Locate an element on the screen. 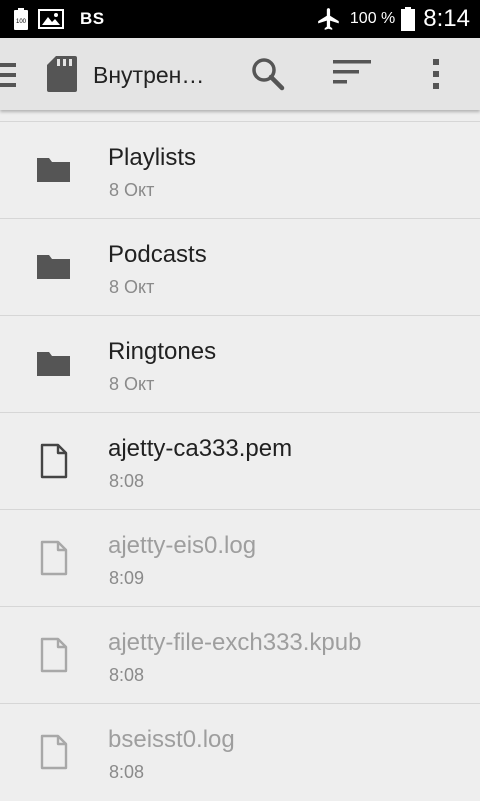  sort-icon is located at coordinates (352, 75).